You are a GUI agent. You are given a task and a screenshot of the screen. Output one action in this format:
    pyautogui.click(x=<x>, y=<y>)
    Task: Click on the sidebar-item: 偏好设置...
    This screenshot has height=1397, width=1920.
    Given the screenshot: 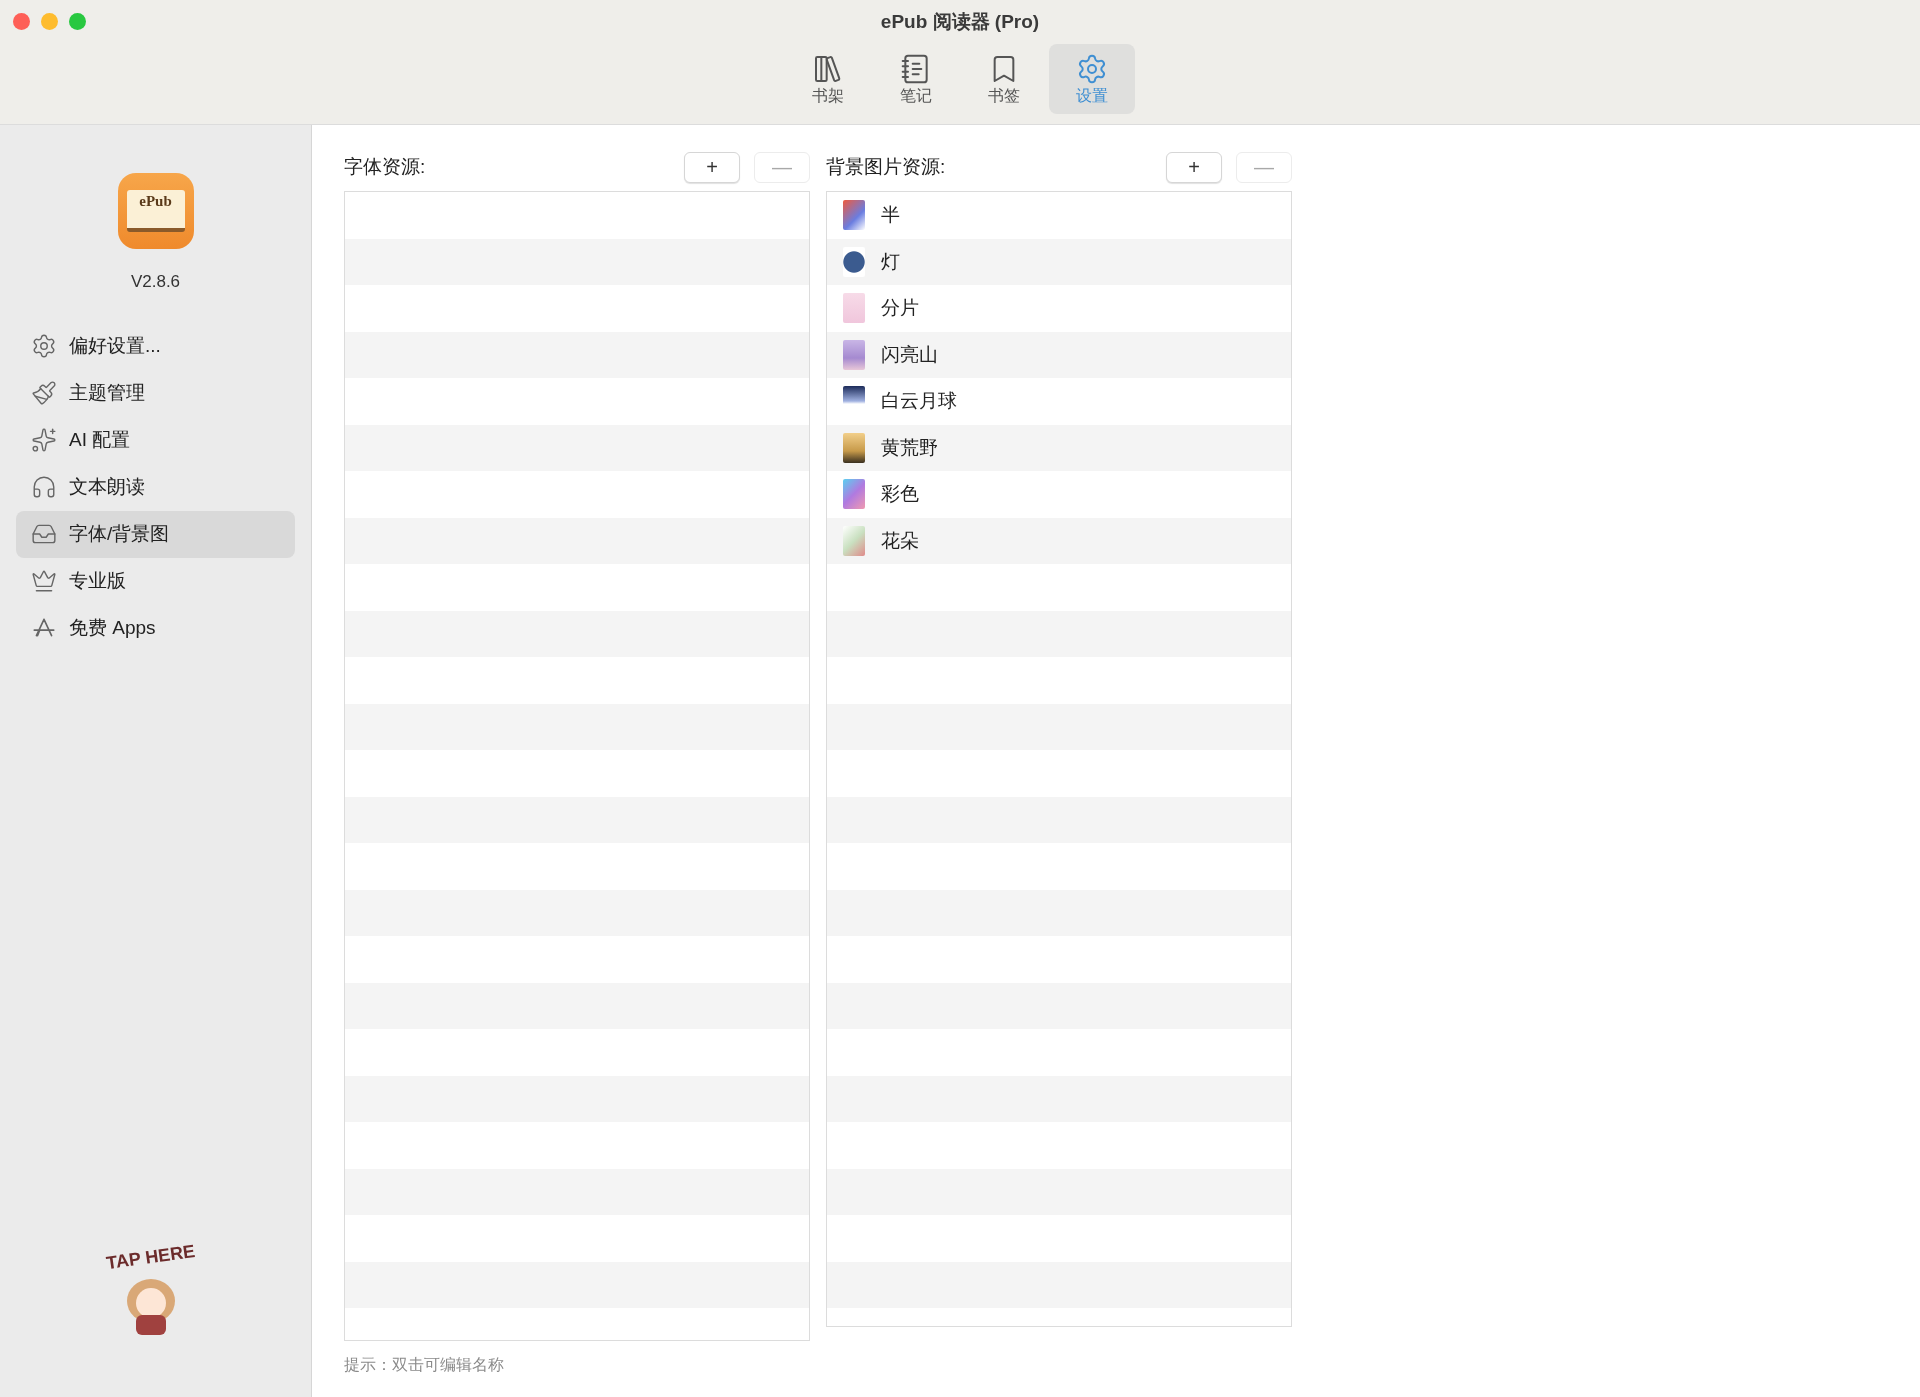 What is the action you would take?
    pyautogui.click(x=155, y=346)
    